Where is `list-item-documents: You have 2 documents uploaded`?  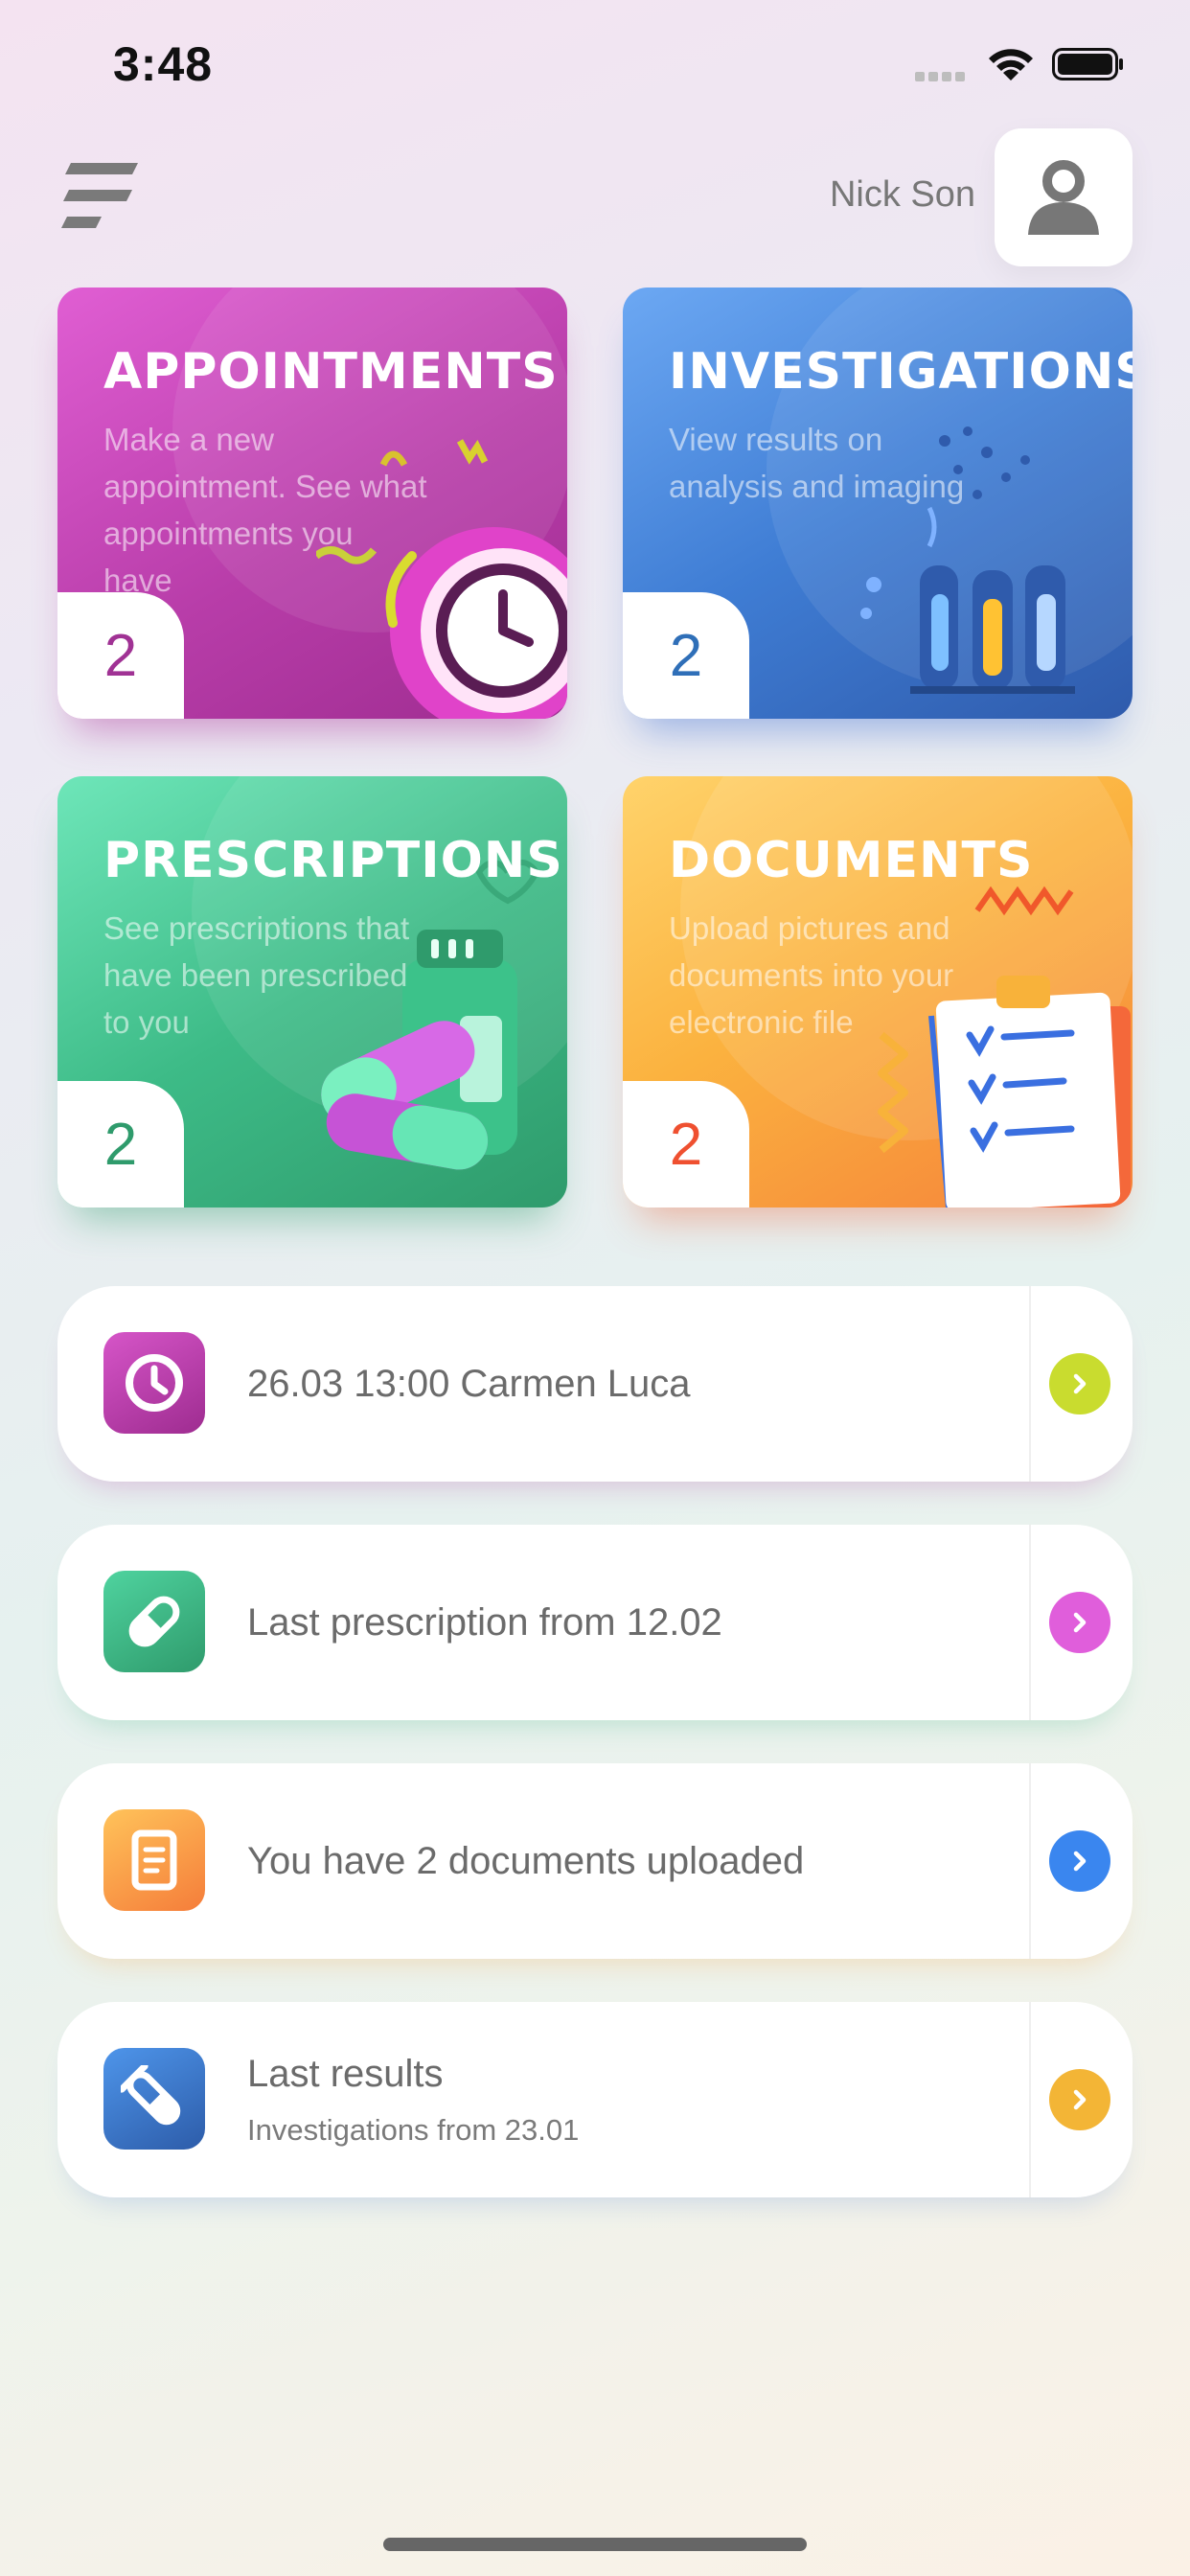 list-item-documents: You have 2 documents uploaded is located at coordinates (595, 1861).